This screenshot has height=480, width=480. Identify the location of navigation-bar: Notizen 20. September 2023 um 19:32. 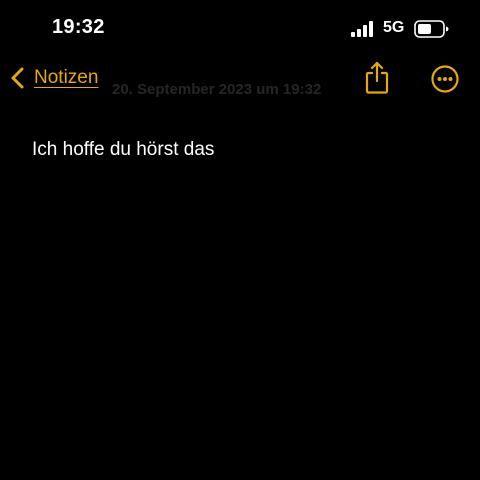
(240, 78).